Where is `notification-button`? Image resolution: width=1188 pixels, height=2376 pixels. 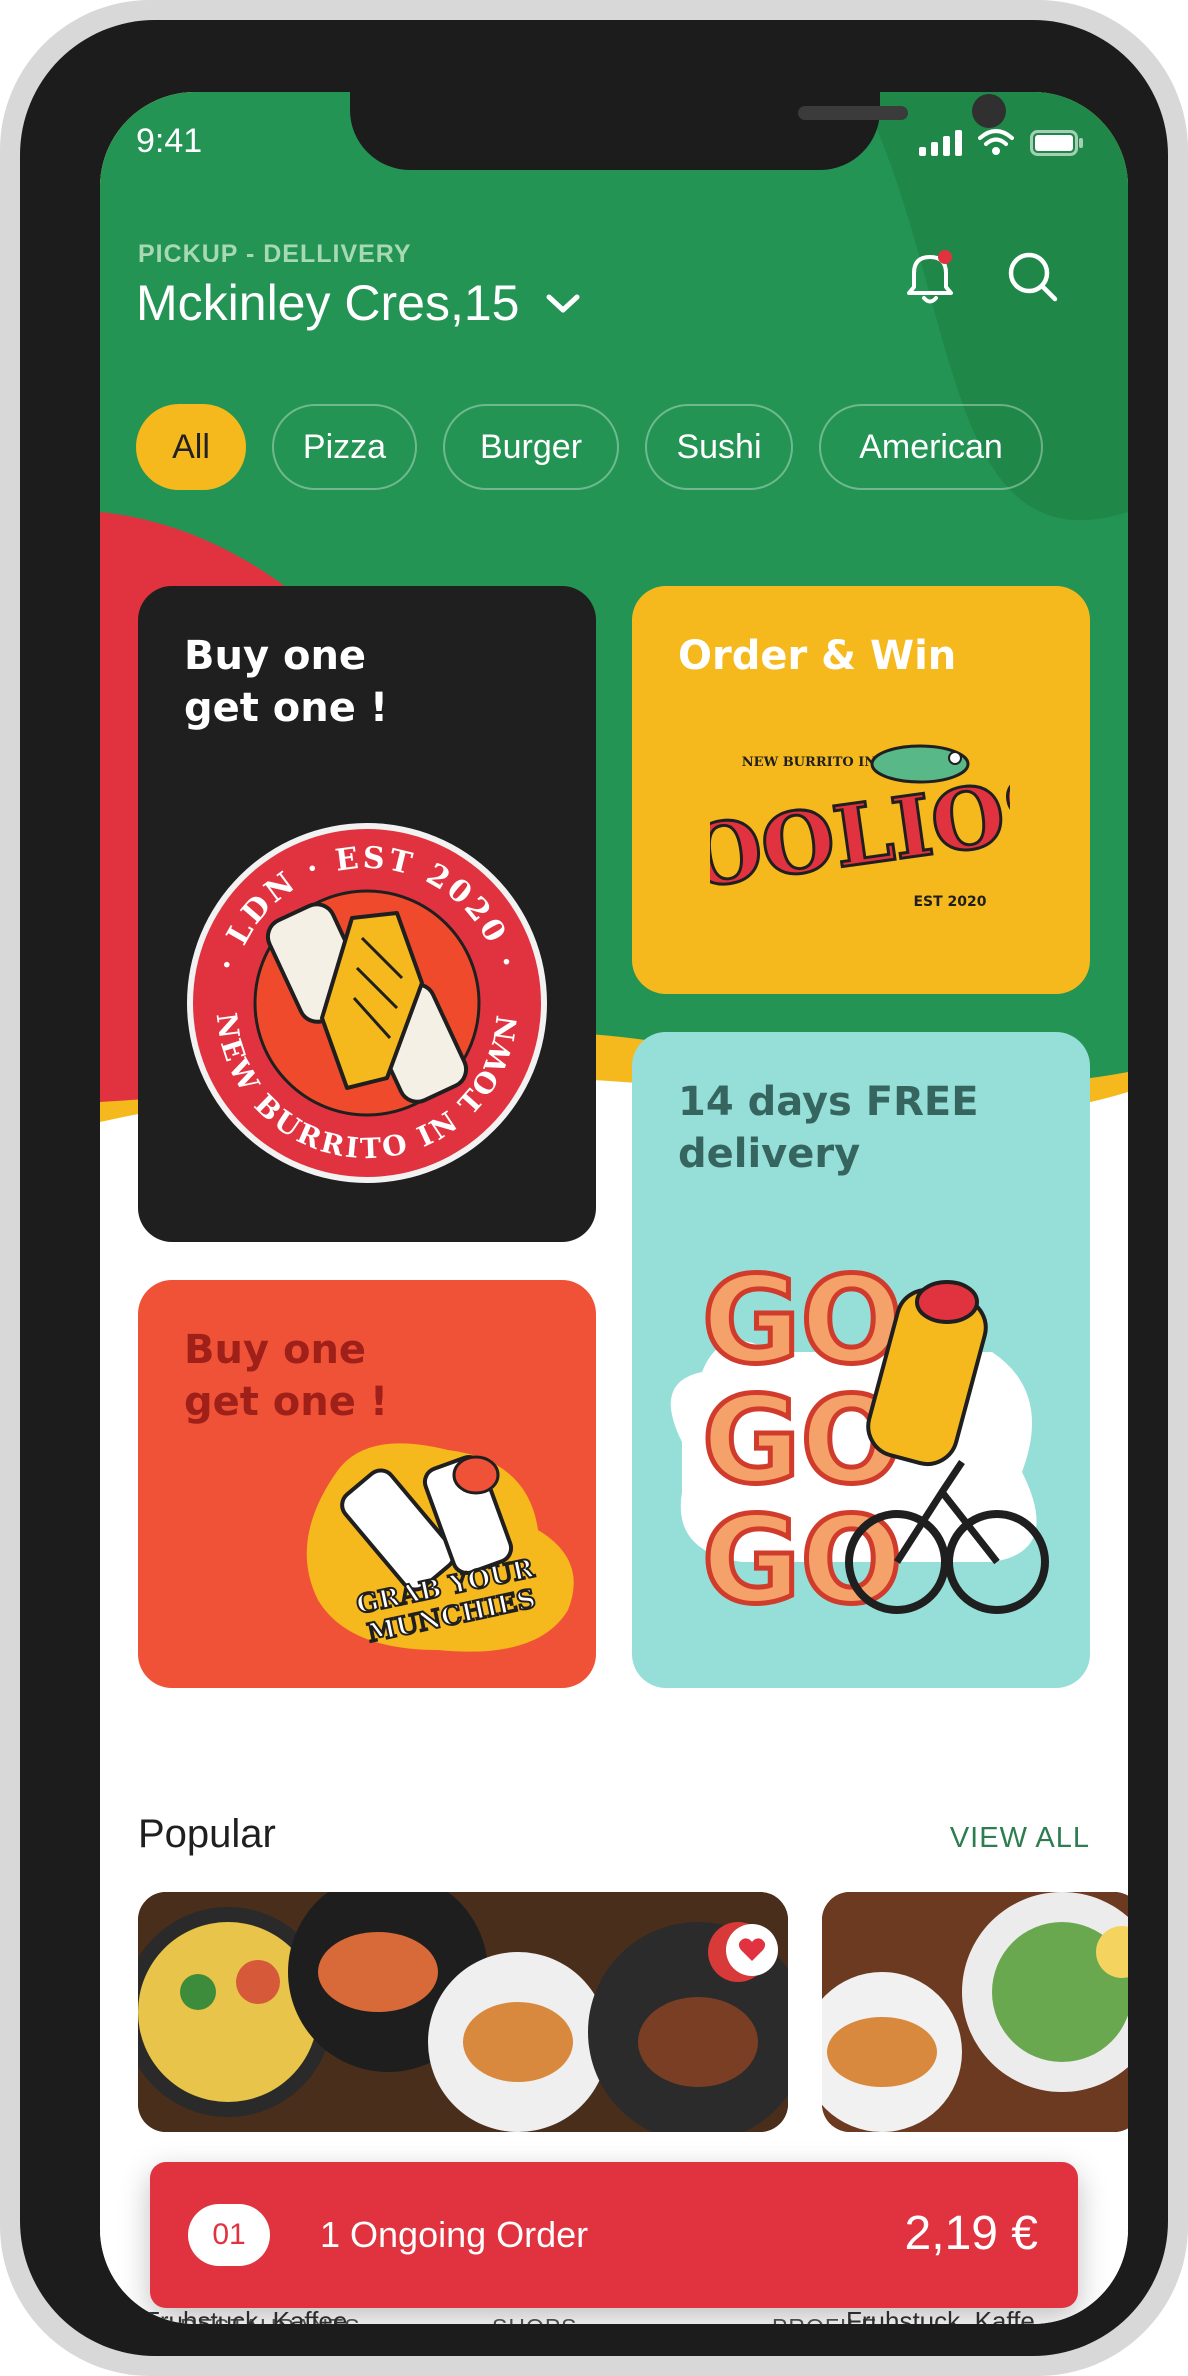 notification-button is located at coordinates (930, 277).